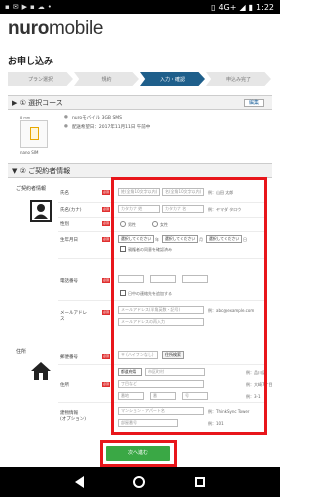 This screenshot has width=320, height=497. What do you see at coordinates (131, 396) in the screenshot?
I see `block-input: 番地` at bounding box center [131, 396].